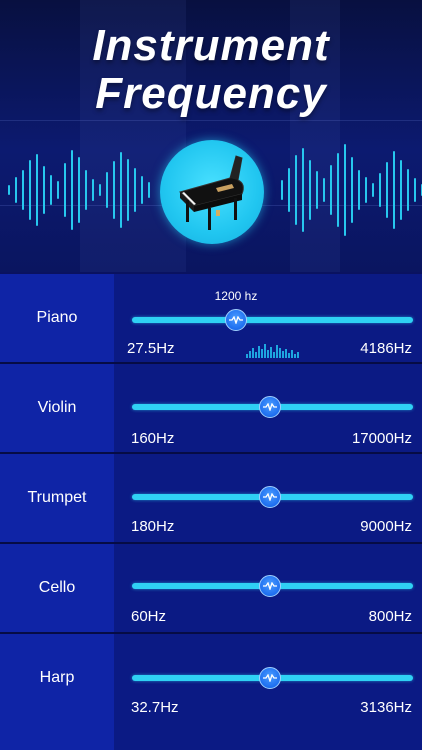 The height and width of the screenshot is (750, 422). I want to click on frequency-slider-cell: 32.7Hz 3136Hz, so click(268, 678).